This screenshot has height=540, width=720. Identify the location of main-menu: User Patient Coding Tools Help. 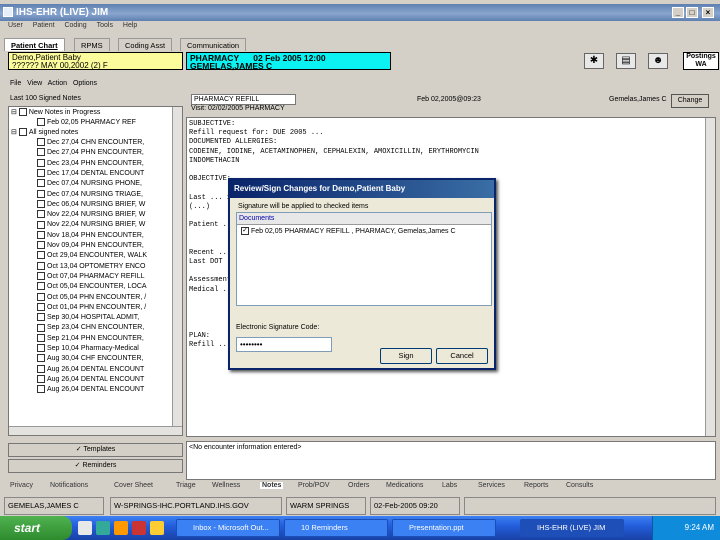
(360, 28).